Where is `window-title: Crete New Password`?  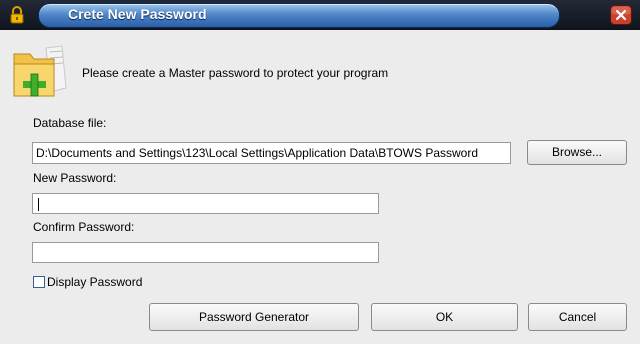
window-title: Crete New Password is located at coordinates (137, 14).